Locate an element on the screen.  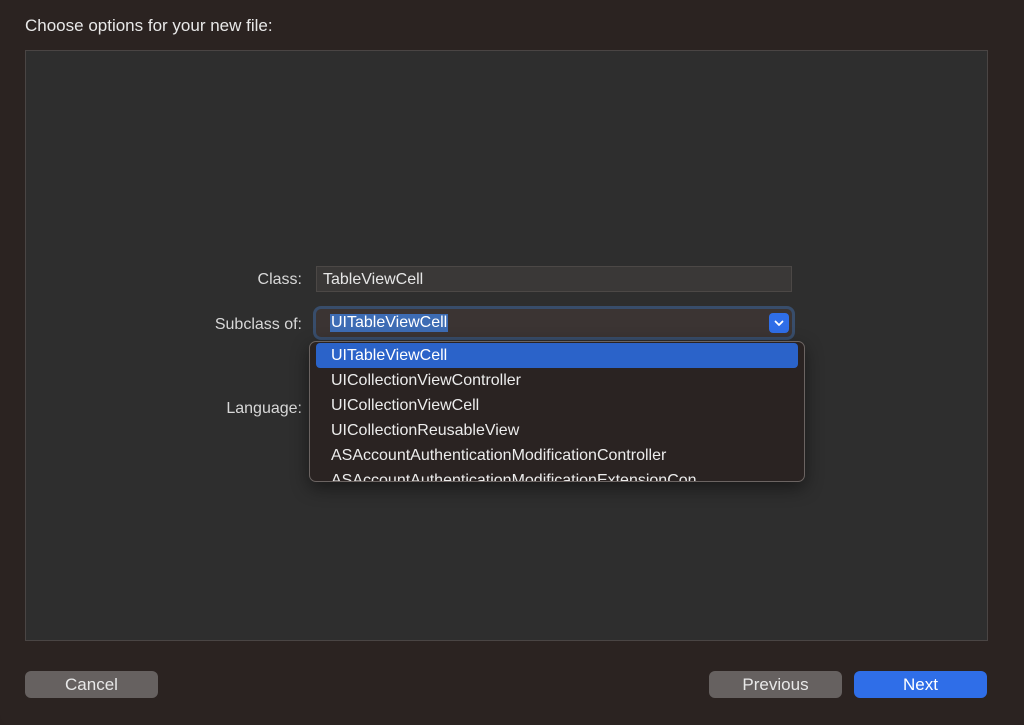
subclass-combobox: UITableViewCell is located at coordinates (554, 323).